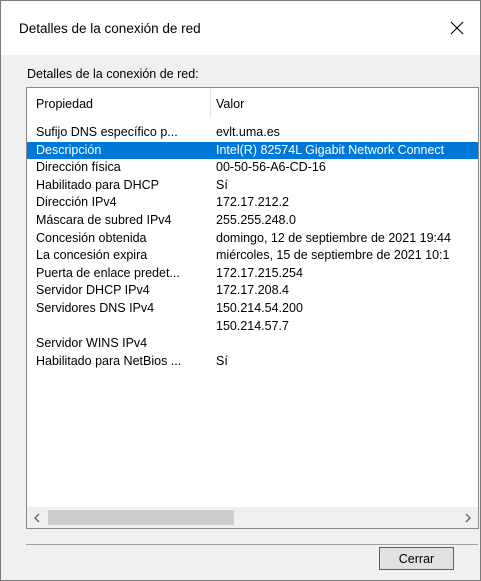 Image resolution: width=481 pixels, height=581 pixels. I want to click on close-window-button, so click(457, 28).